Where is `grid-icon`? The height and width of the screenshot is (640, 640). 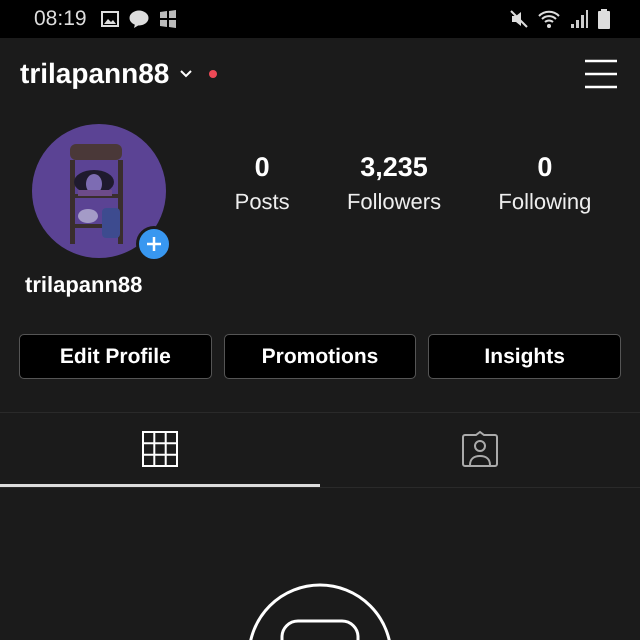
grid-icon is located at coordinates (160, 448).